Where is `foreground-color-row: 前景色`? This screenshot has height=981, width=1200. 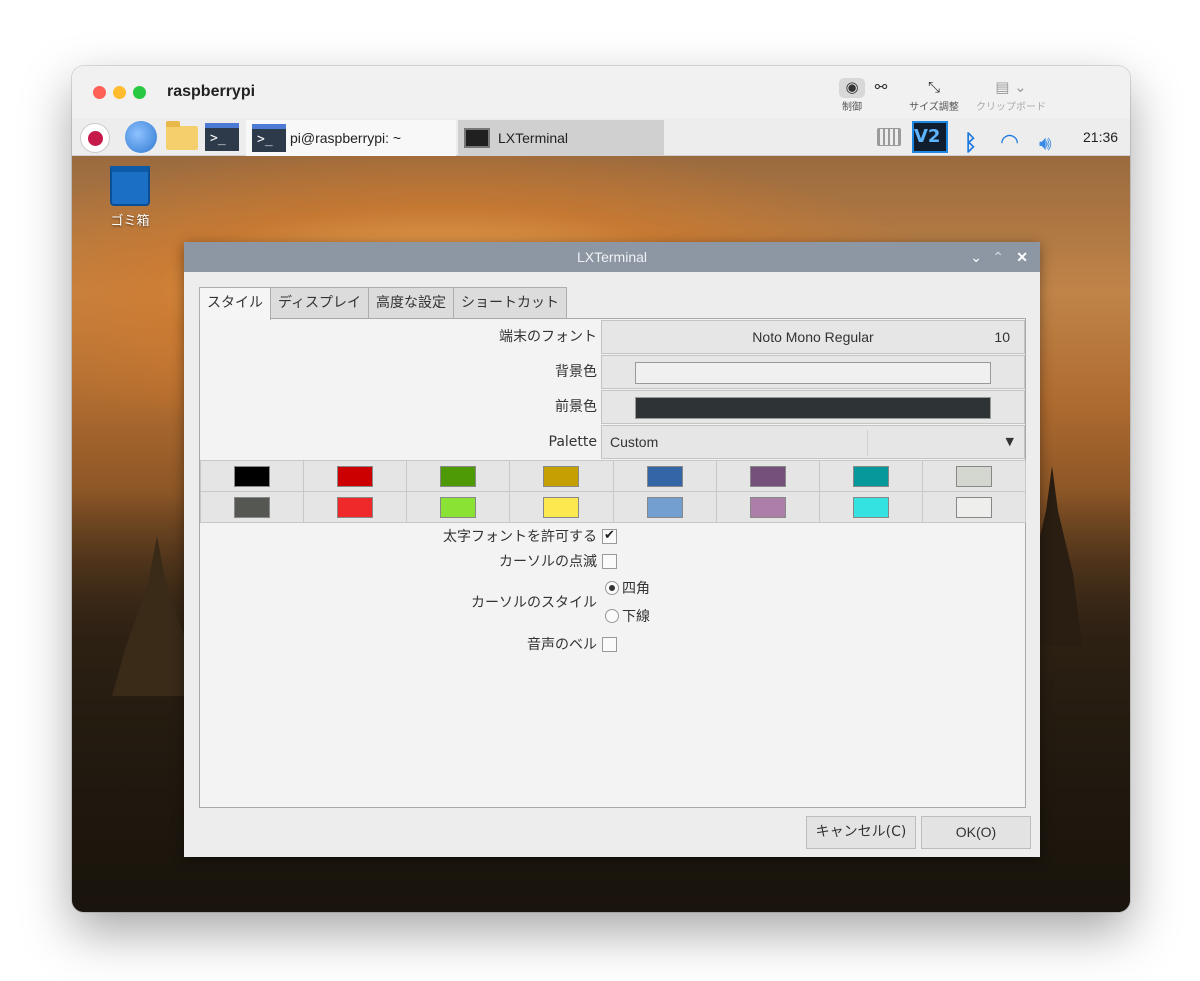 foreground-color-row: 前景色 is located at coordinates (612, 407).